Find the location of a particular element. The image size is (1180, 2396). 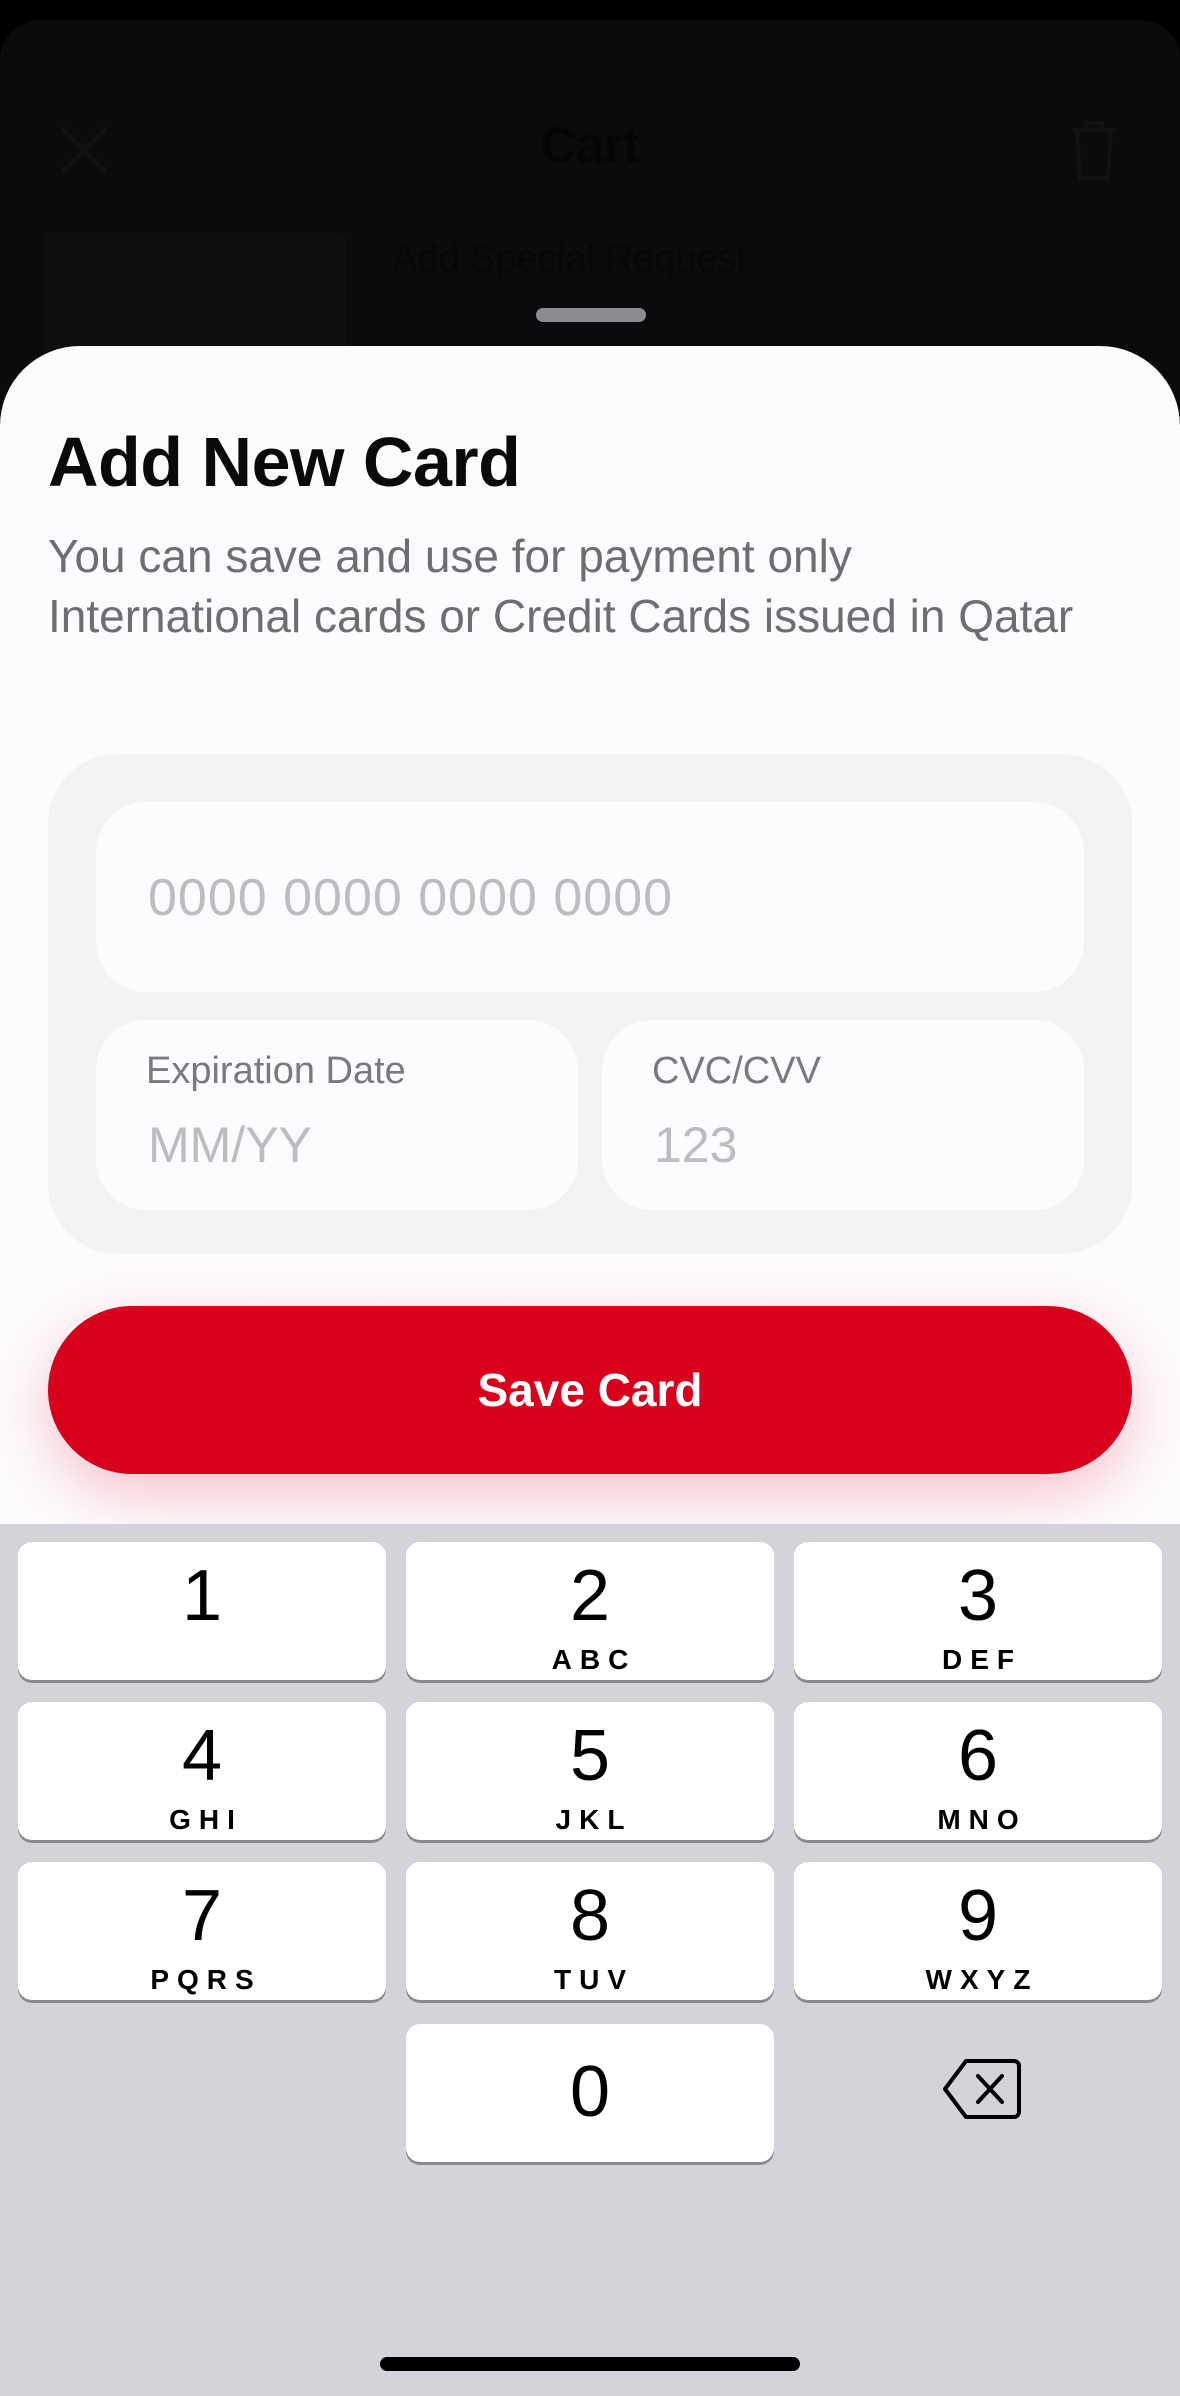

cart-title: Cart is located at coordinates (590, 145).